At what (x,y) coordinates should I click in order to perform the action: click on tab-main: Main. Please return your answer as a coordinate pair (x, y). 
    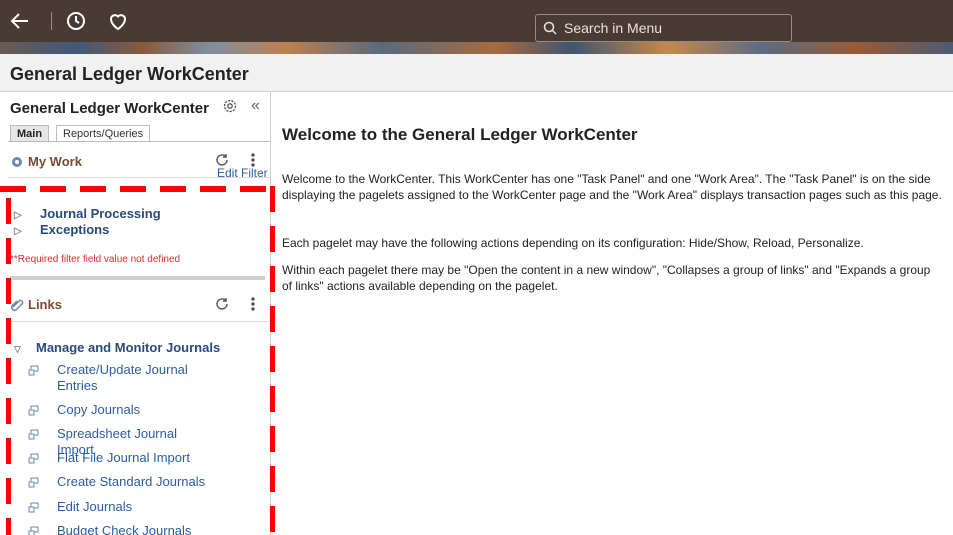
    Looking at the image, I should click on (30, 133).